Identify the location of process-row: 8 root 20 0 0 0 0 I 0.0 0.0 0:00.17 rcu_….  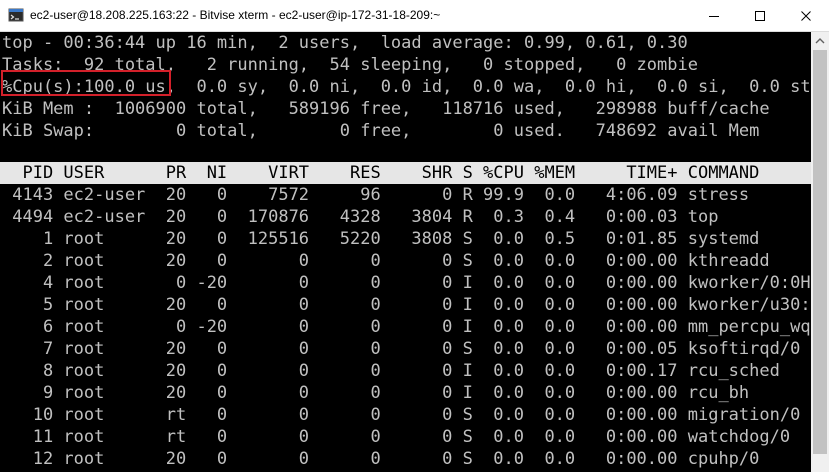
(391, 371).